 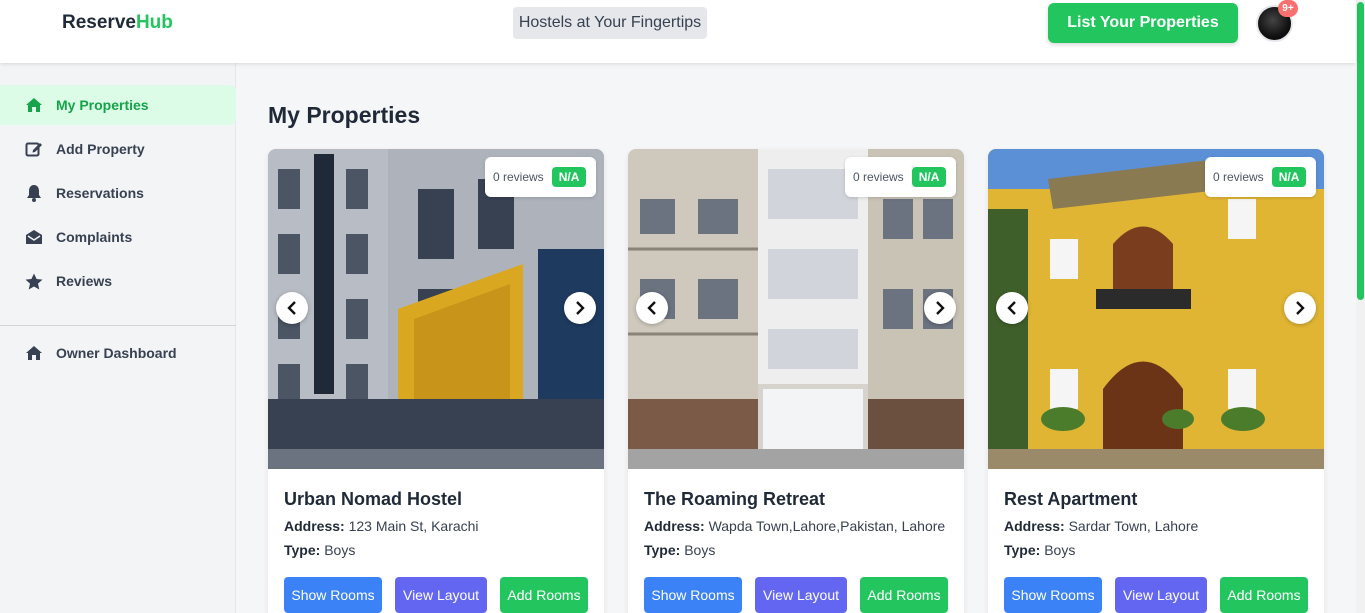 I want to click on sidebar-item-label: Reviews, so click(x=84, y=281).